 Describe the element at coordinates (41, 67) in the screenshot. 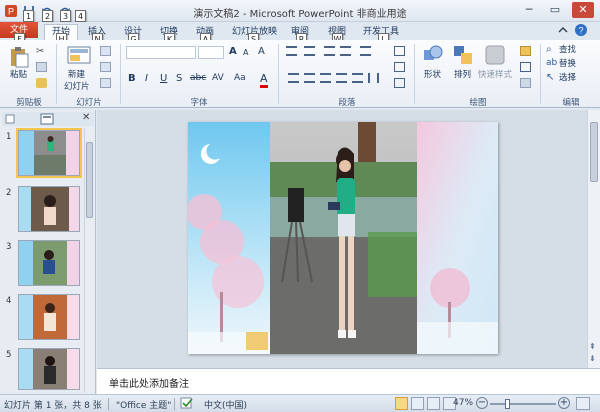

I see `copy-icon` at that location.